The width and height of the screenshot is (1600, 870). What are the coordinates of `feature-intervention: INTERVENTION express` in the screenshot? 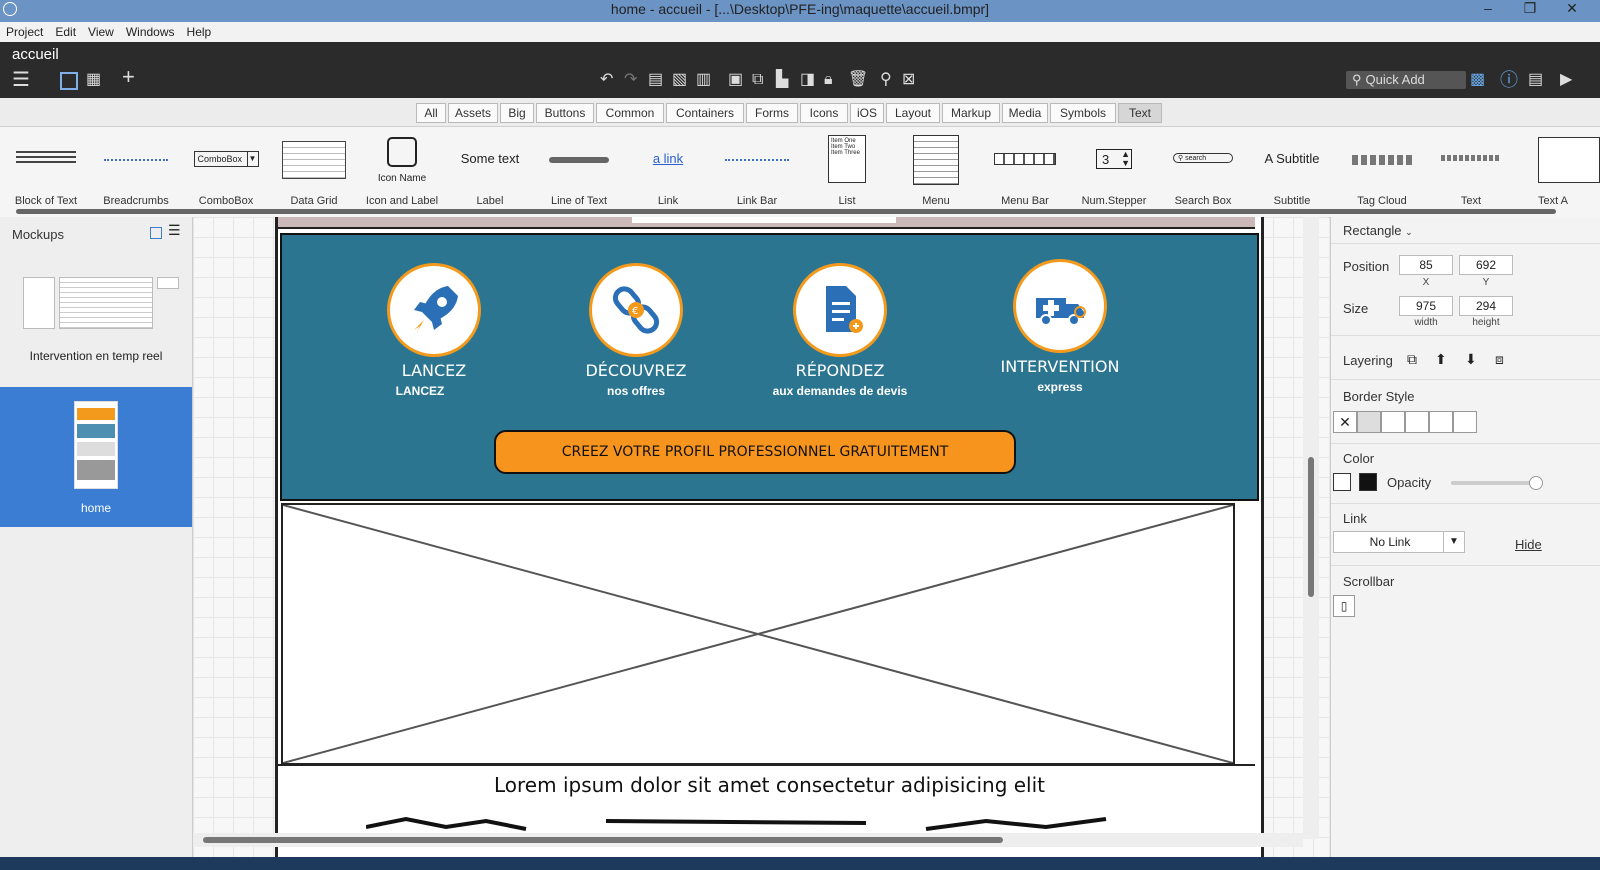 It's located at (1060, 326).